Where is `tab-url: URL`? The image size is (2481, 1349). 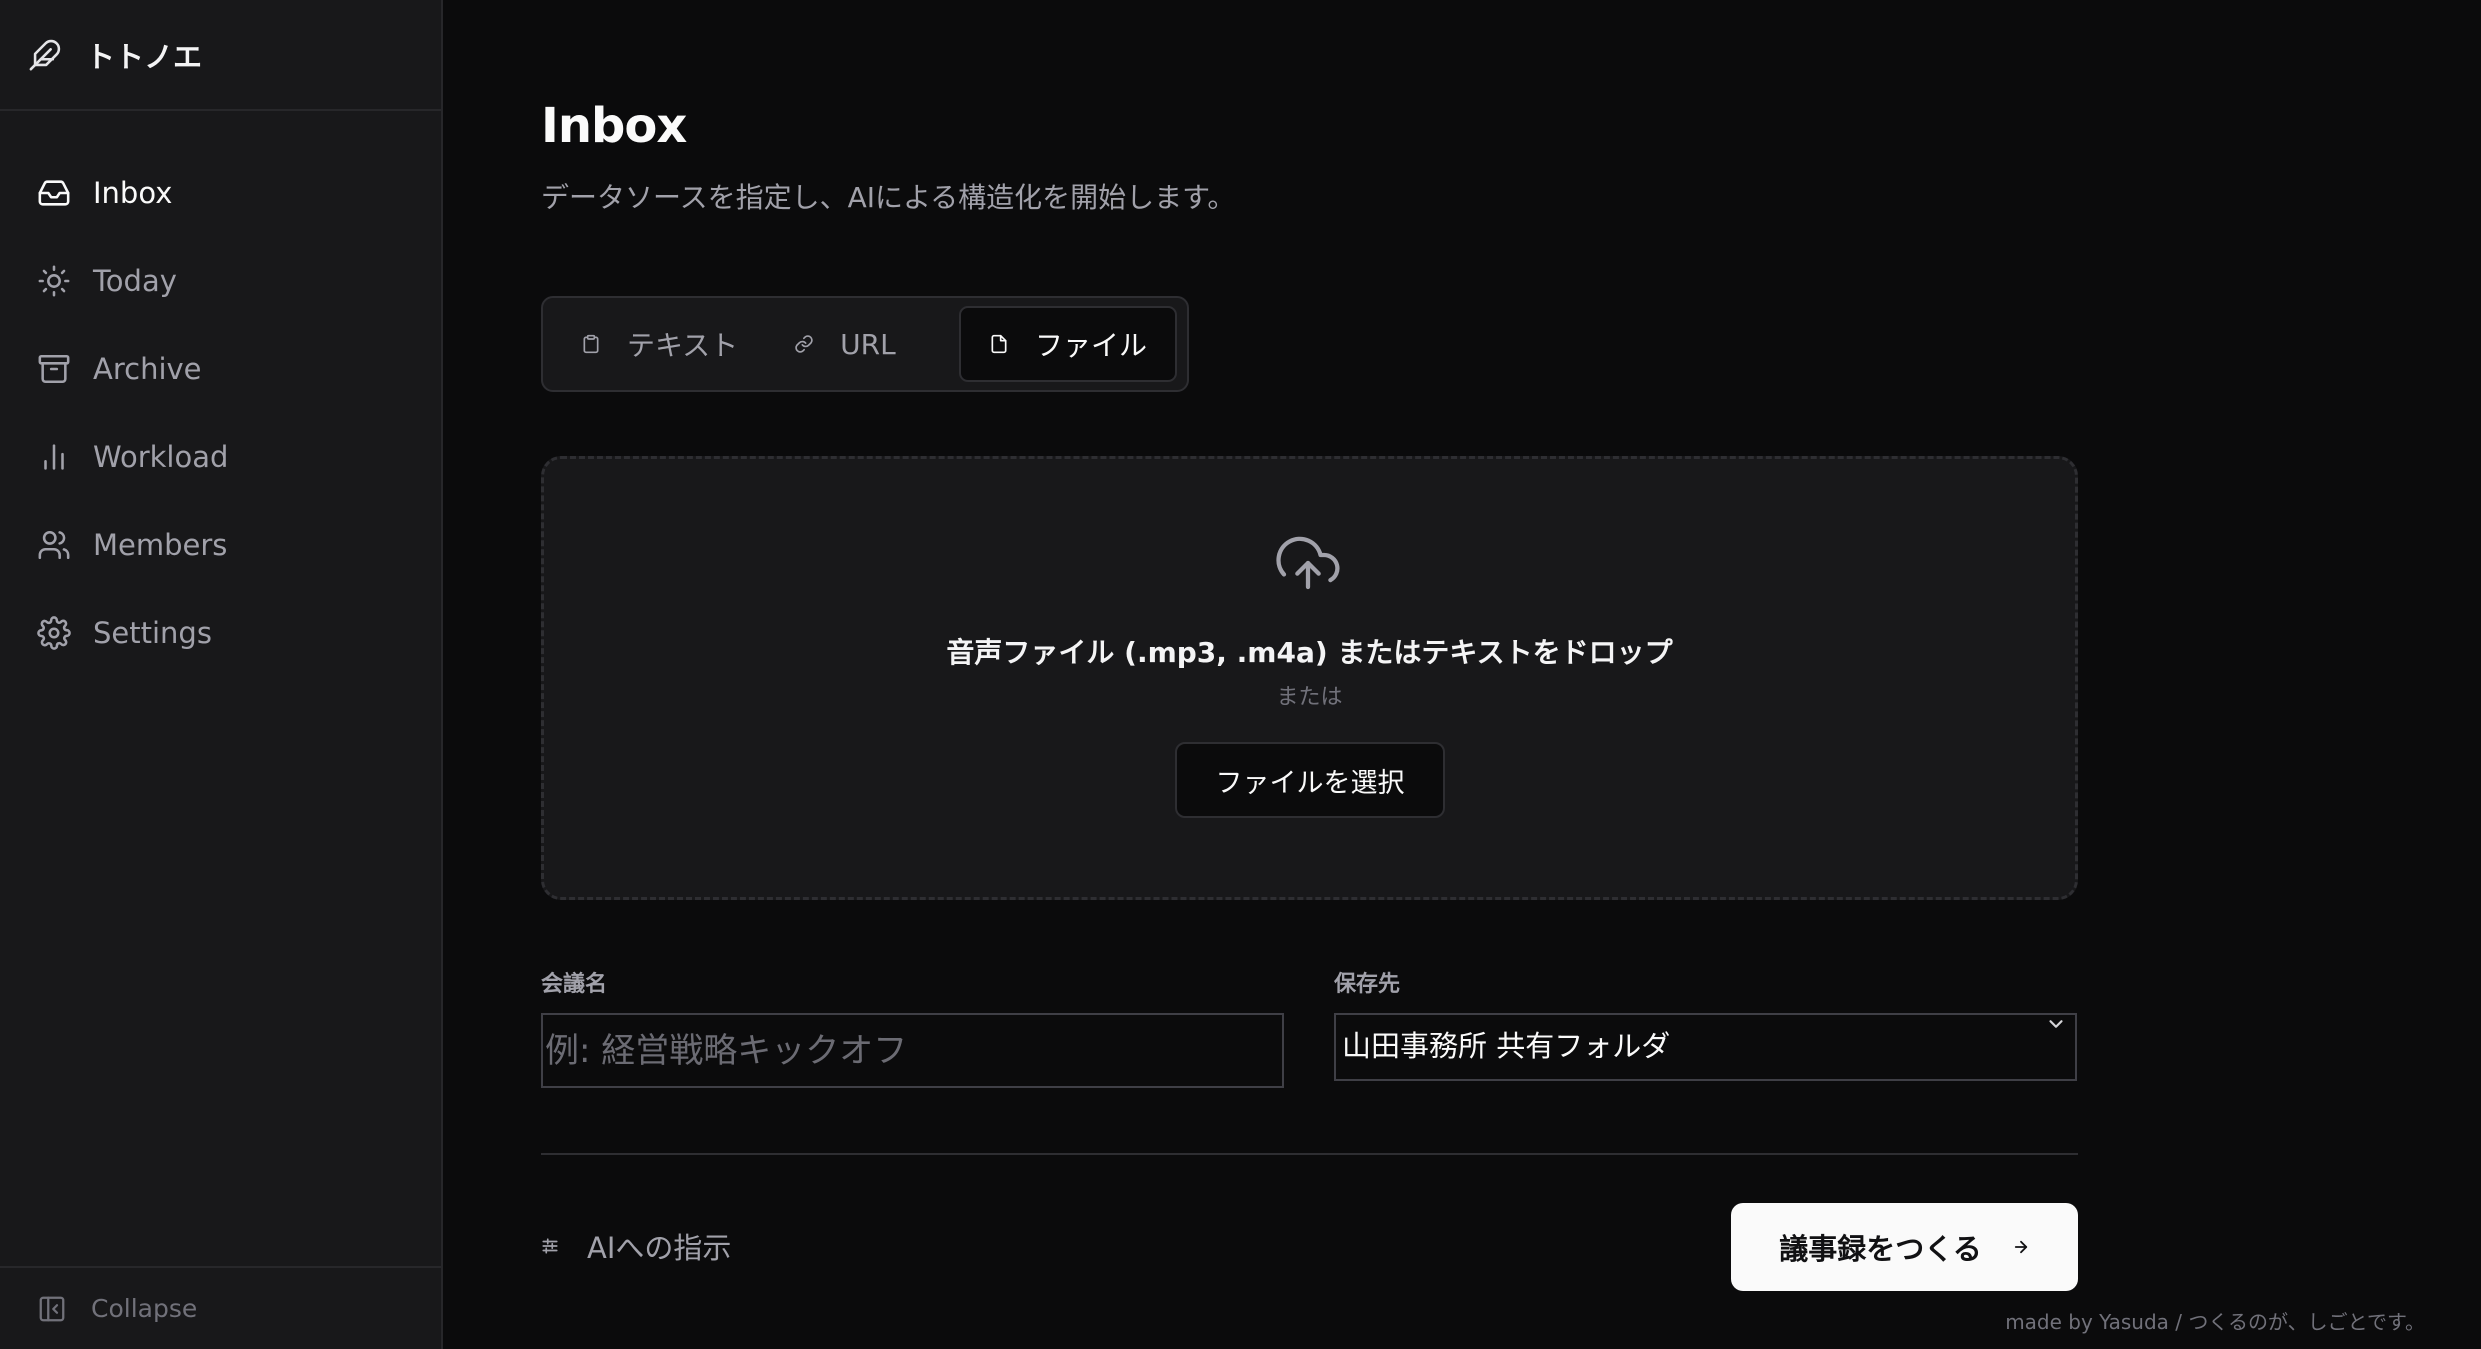
tab-url: URL is located at coordinates (845, 344).